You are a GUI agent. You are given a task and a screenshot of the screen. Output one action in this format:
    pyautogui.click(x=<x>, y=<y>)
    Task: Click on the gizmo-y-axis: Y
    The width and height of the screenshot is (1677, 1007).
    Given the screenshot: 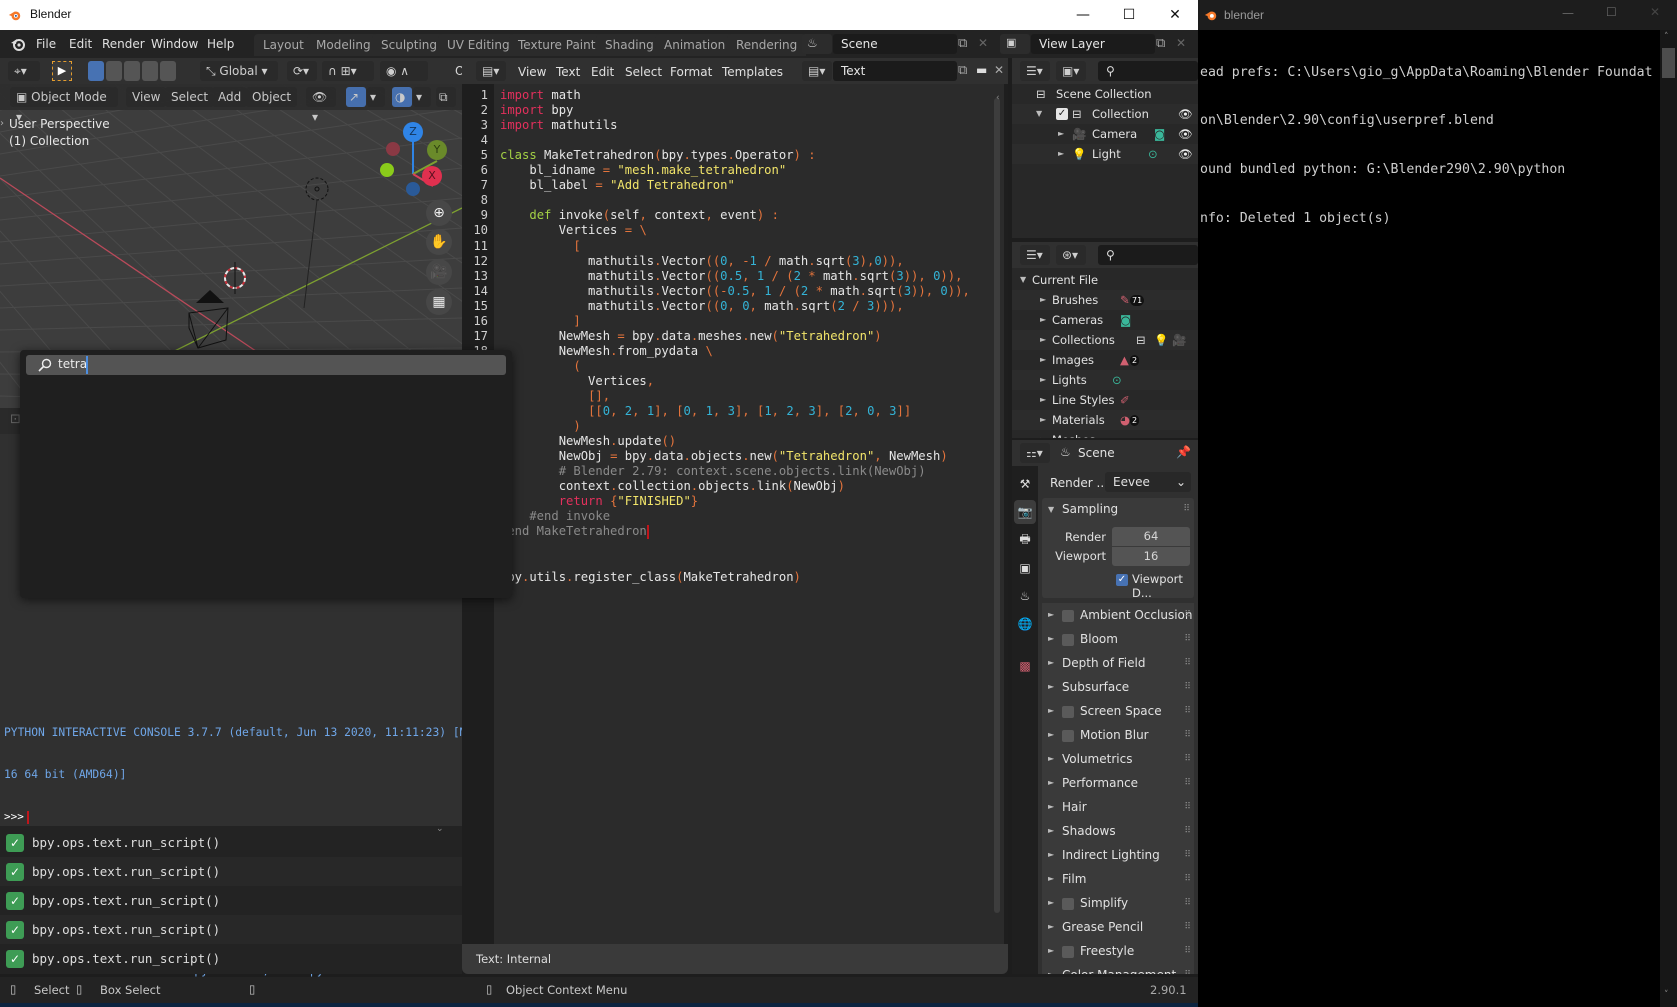 What is the action you would take?
    pyautogui.click(x=437, y=150)
    